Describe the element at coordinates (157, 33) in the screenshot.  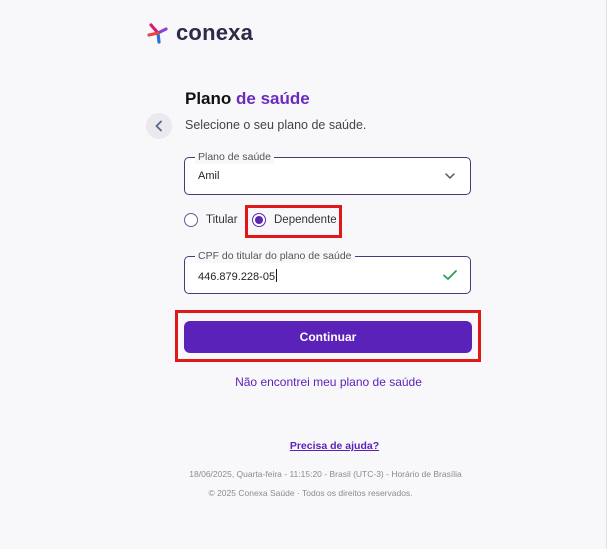
I see `conexa-logo-icon` at that location.